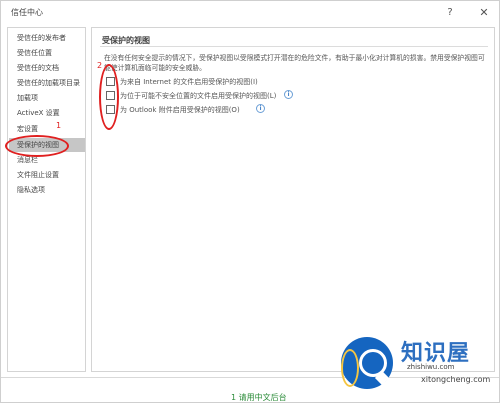  I want to click on option-unsafe-locations-label: 为位于可能不安全位置的文件启用受保护的视图(L), so click(198, 96).